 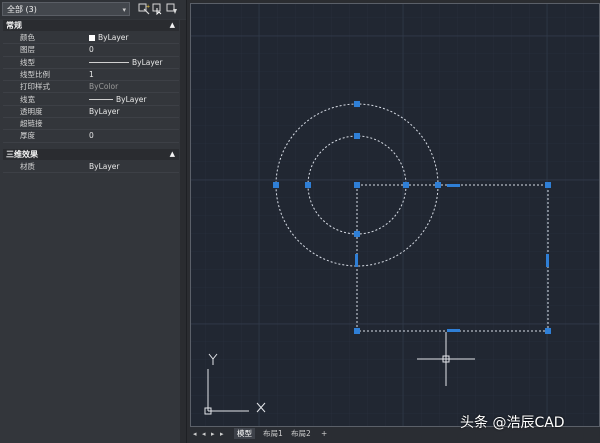 I want to click on property-row-plot-style: 打印样式 ByColor, so click(x=91, y=87).